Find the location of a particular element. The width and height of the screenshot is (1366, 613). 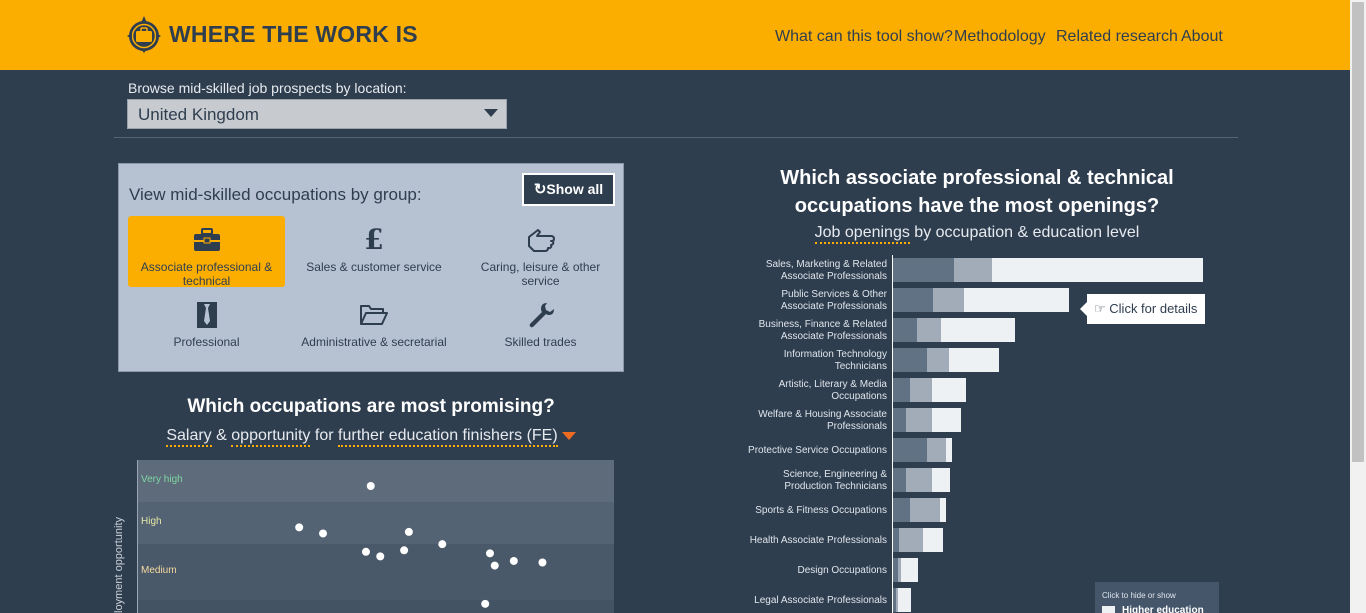

salary-link: Salary is located at coordinates (189, 437).